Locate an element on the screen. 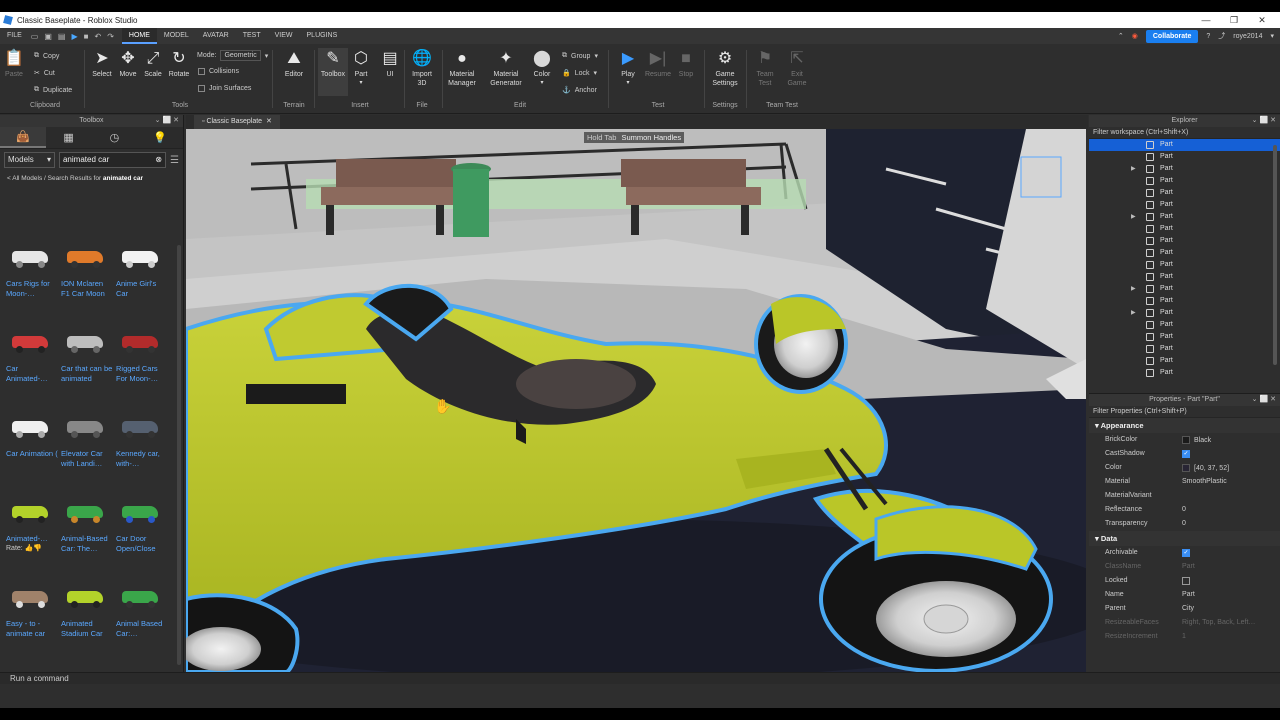 The width and height of the screenshot is (1280, 720). rotate-button: ↻ Rotate is located at coordinates (179, 63).